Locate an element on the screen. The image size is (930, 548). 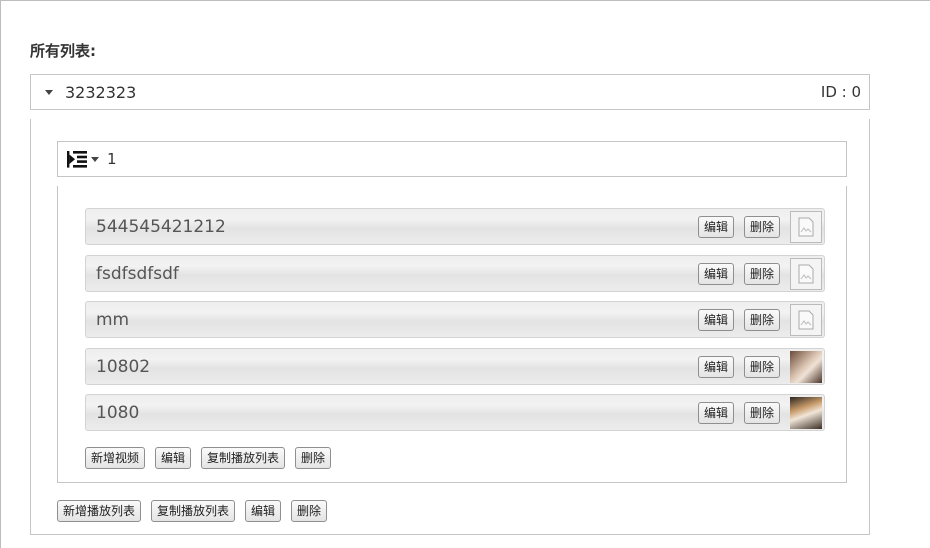
edit-sublist-button: 编辑 is located at coordinates (173, 458).